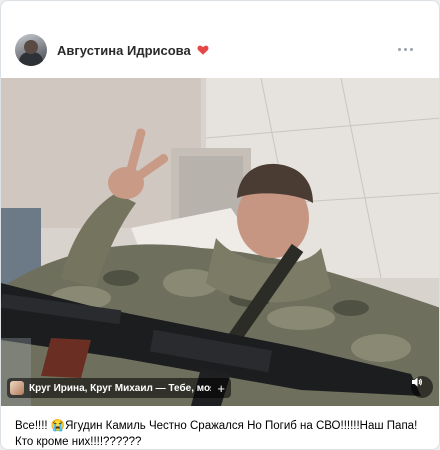 The image size is (440, 450). I want to click on tagged-people-bar: Круг Ирина, Круг Михаил — Тебе, моя по +, so click(119, 388).